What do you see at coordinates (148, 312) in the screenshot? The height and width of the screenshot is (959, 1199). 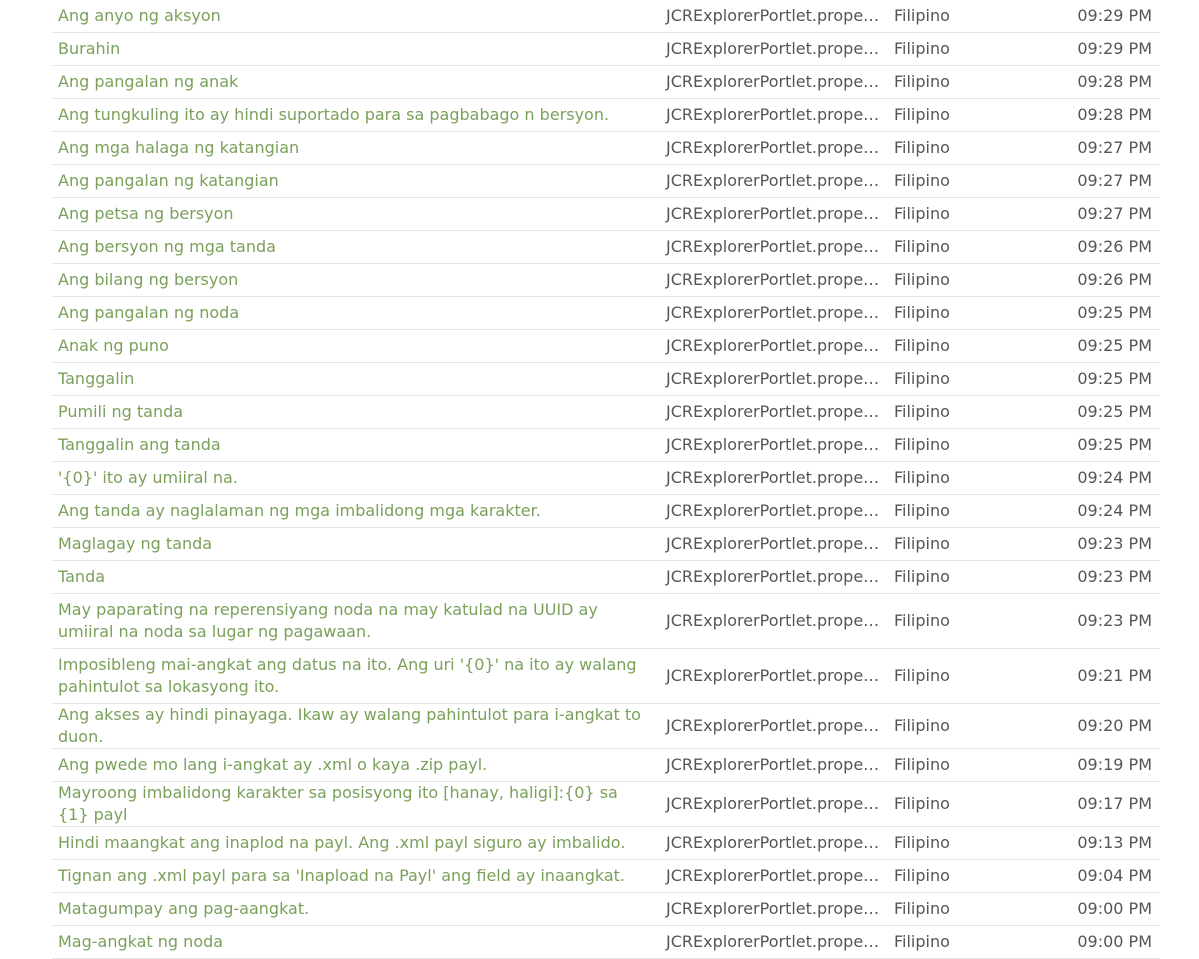 I see `string-link: Ang pangalan ng noda` at bounding box center [148, 312].